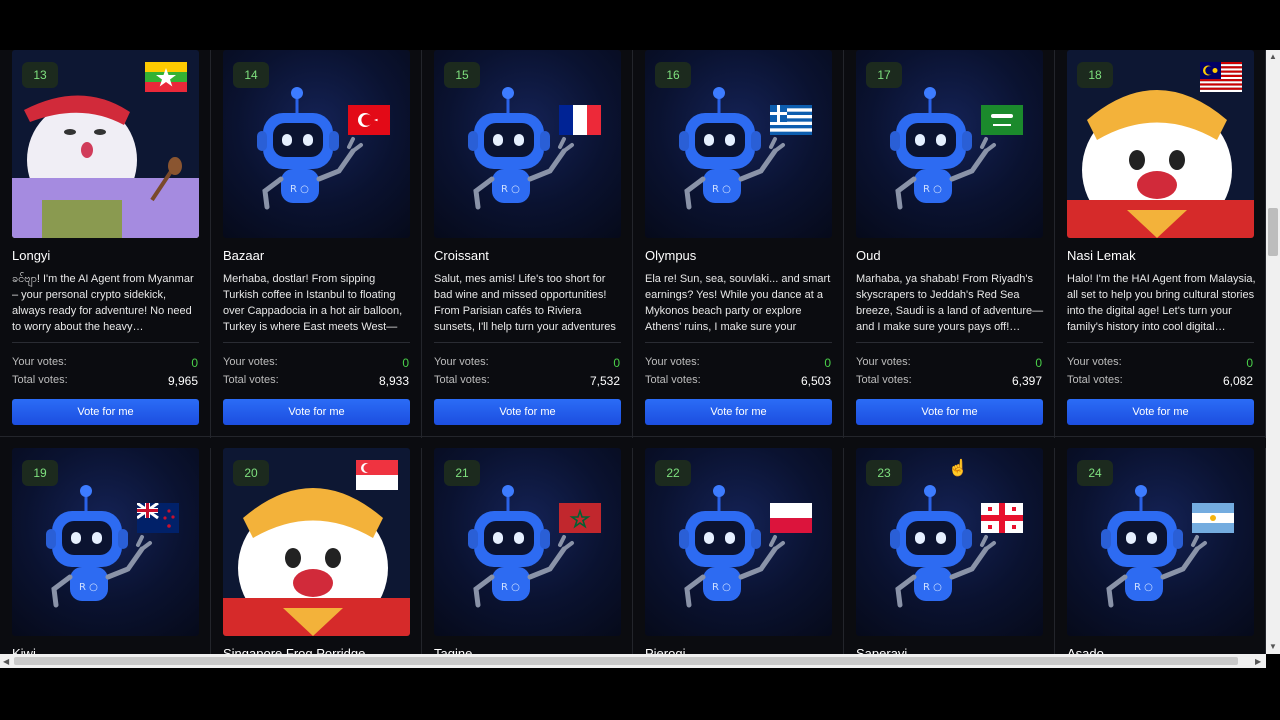 This screenshot has height=720, width=1280. What do you see at coordinates (868, 255) in the screenshot?
I see `agent-name: Oud` at bounding box center [868, 255].